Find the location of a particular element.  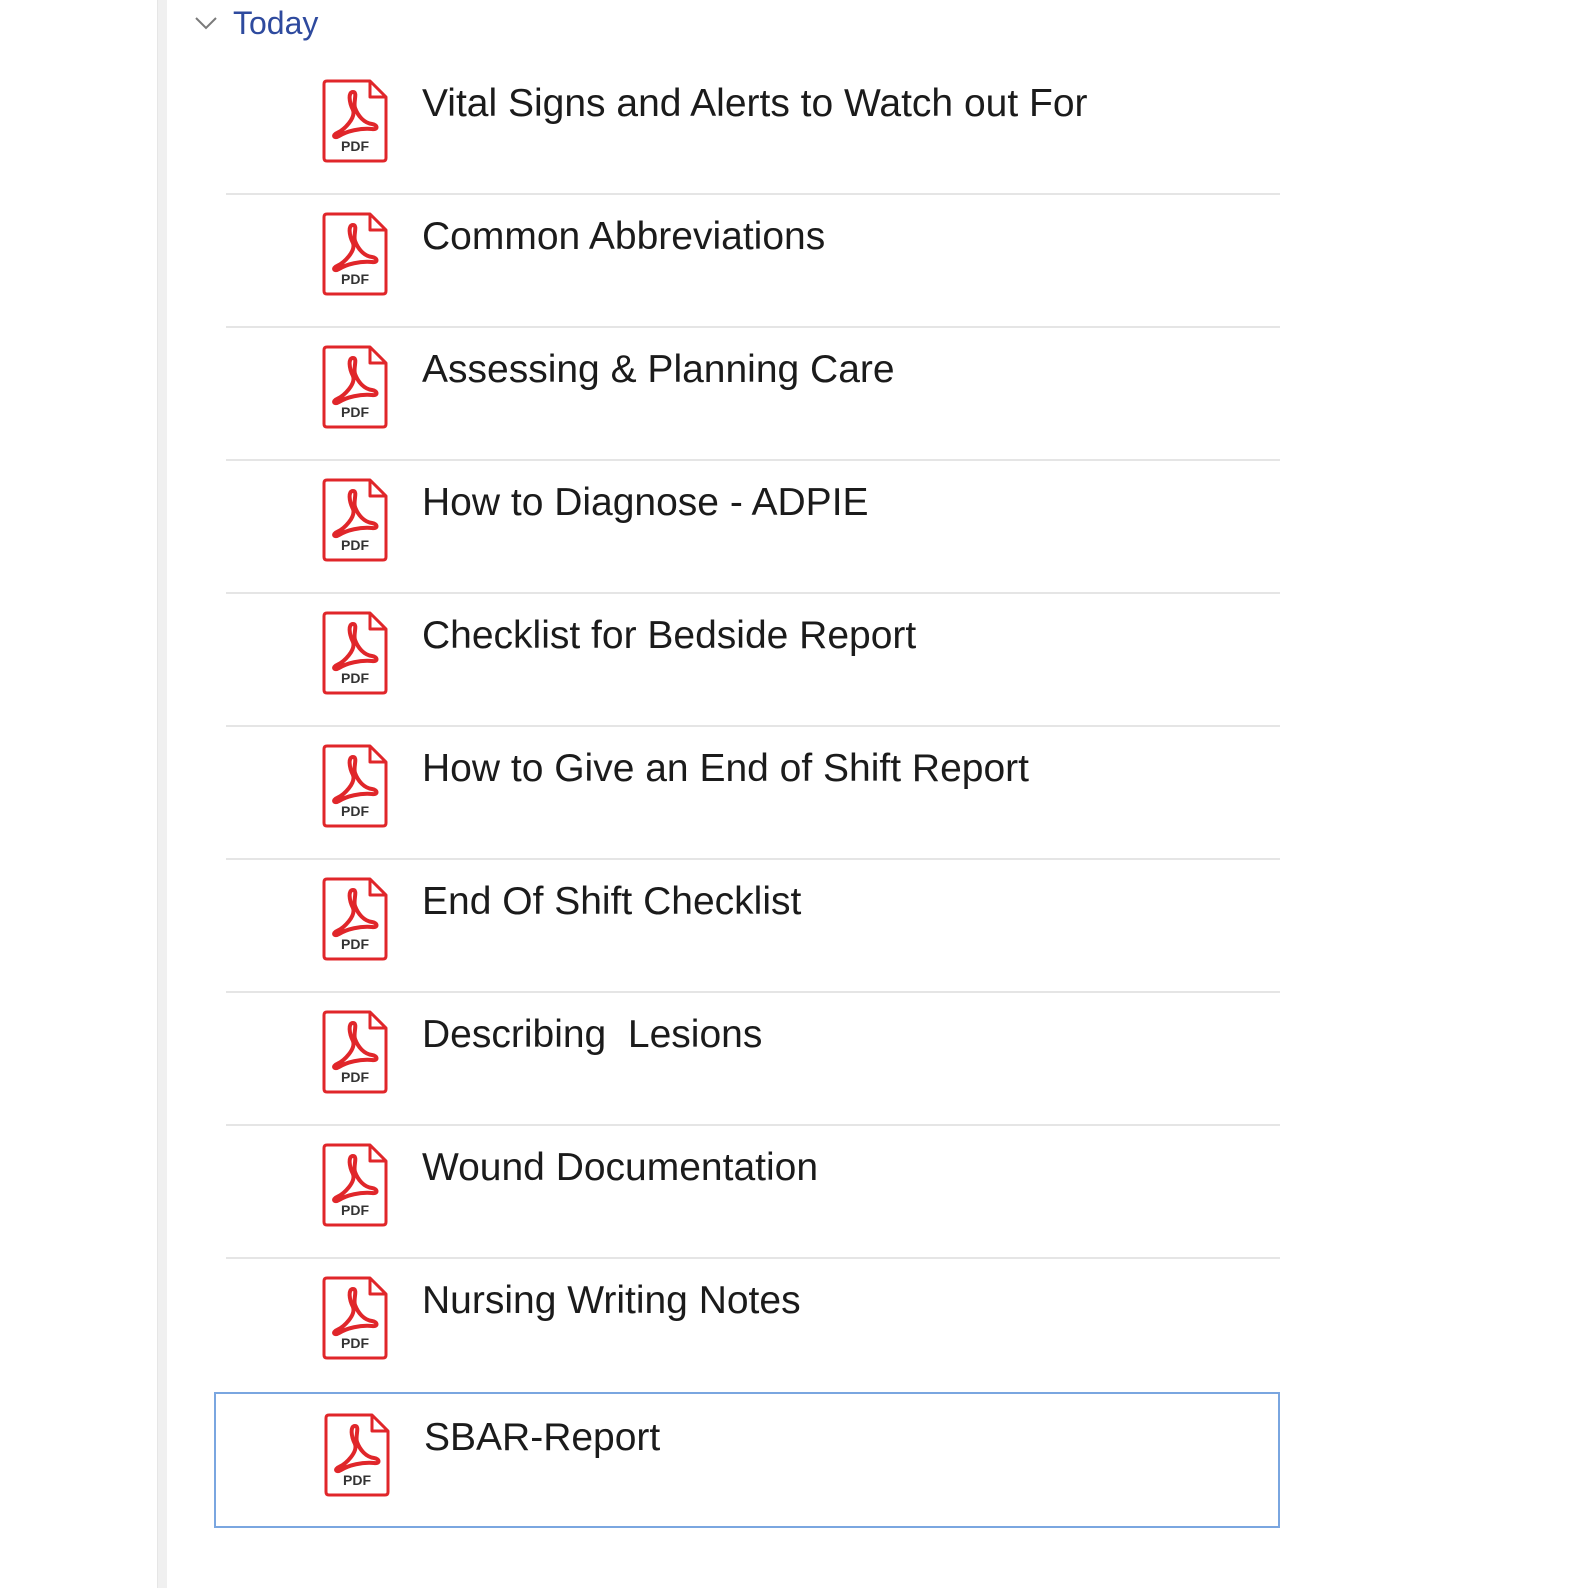

file-name: Checklist for Bedside Report is located at coordinates (669, 635).